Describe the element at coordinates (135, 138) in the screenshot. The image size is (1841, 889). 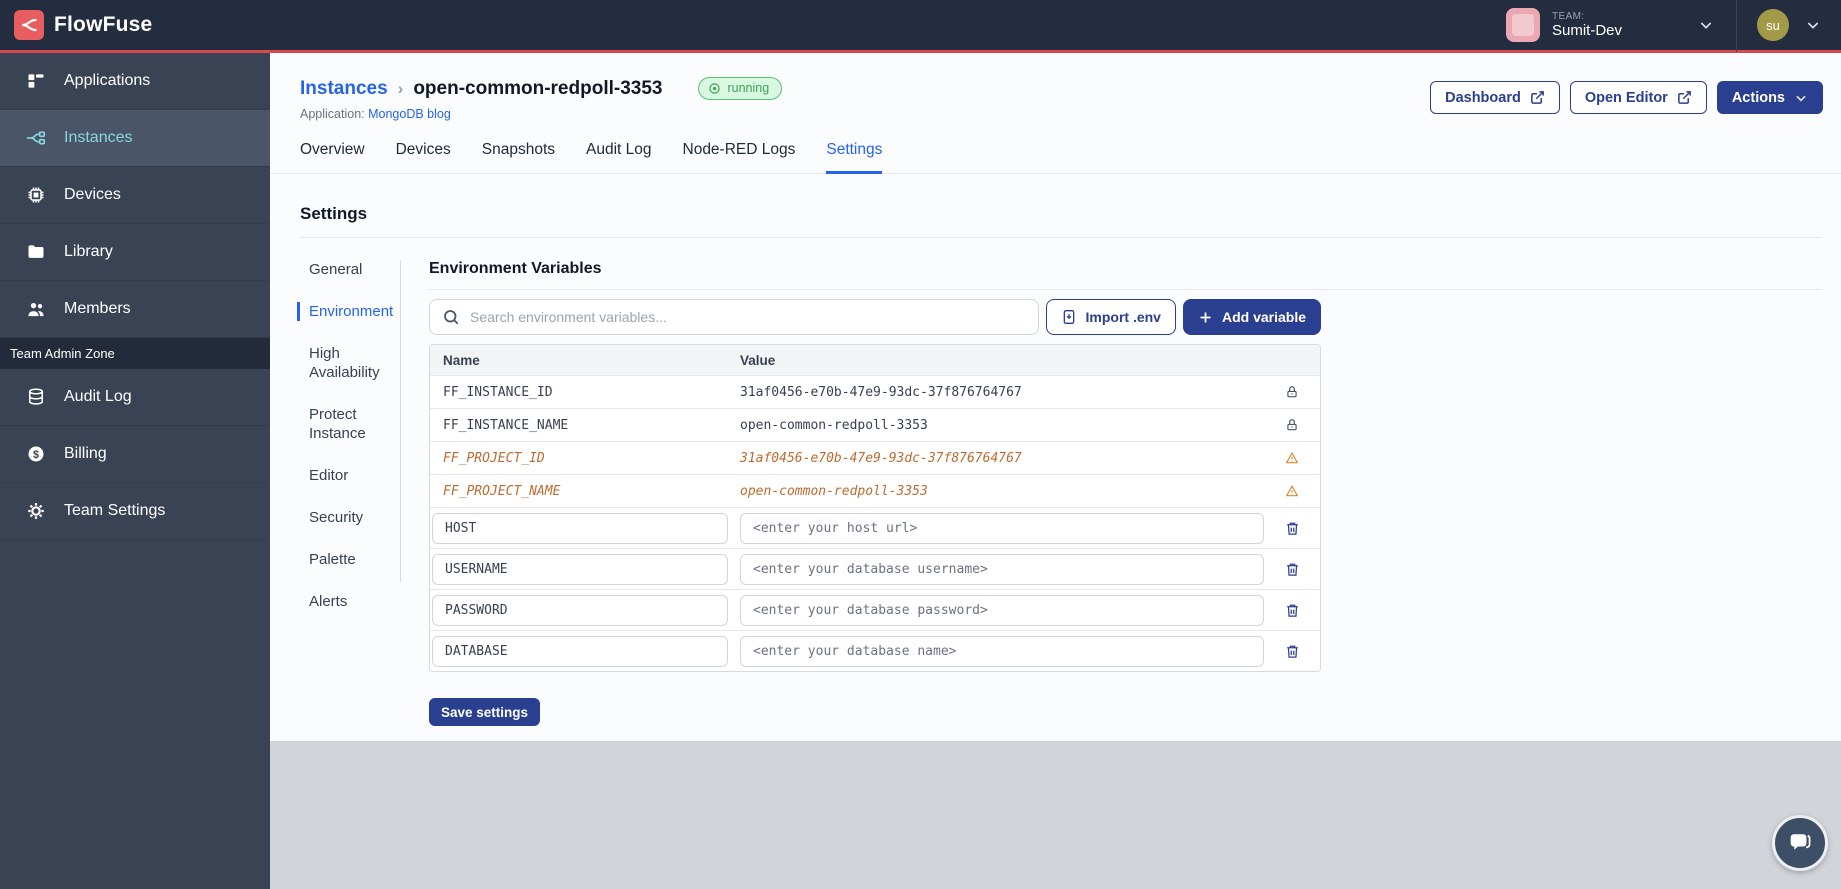
I see `sidebar-item-instances: Instances` at that location.